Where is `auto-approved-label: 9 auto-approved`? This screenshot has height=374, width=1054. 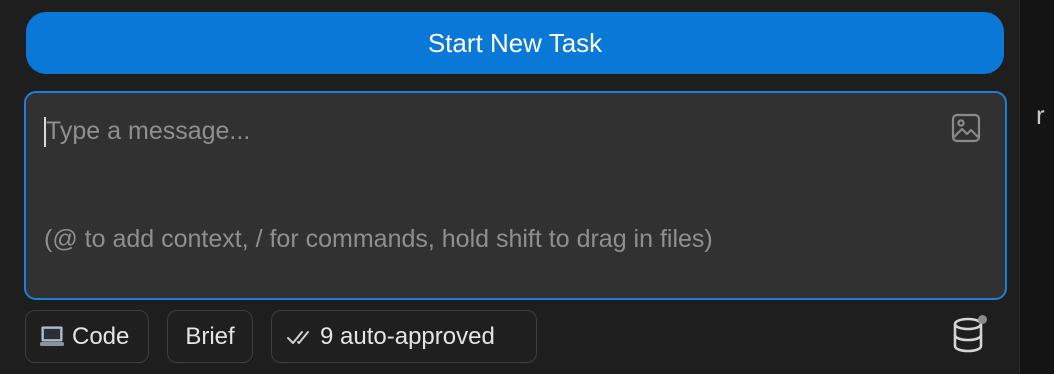 auto-approved-label: 9 auto-approved is located at coordinates (407, 336).